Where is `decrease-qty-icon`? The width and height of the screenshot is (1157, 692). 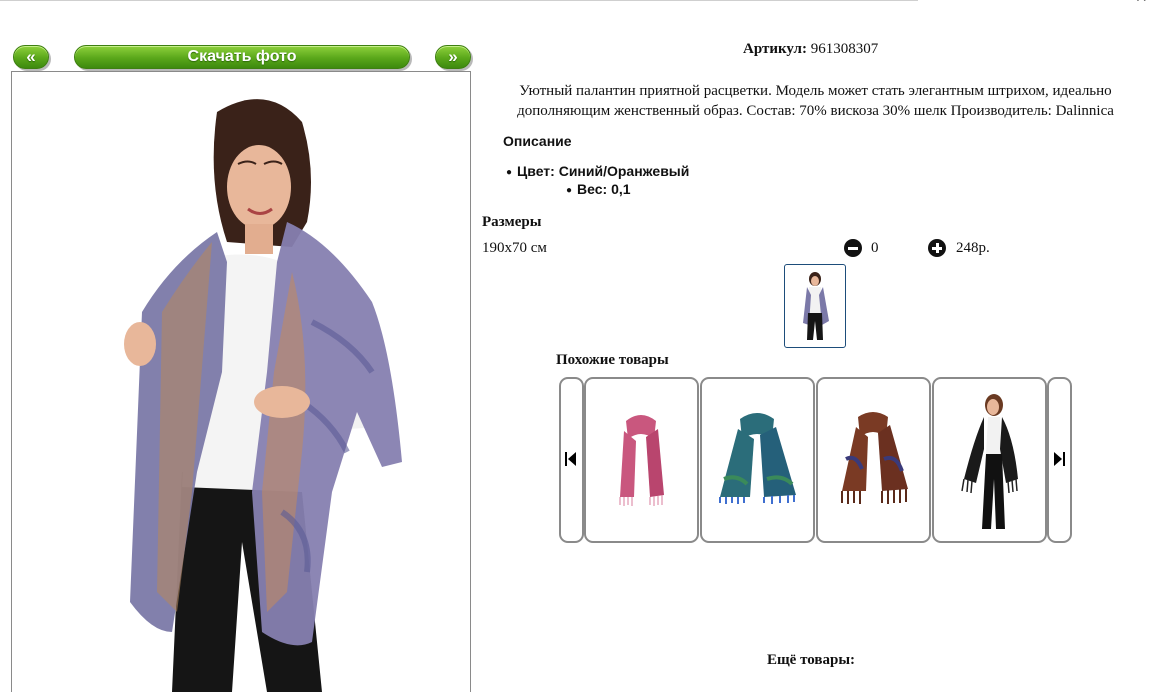
decrease-qty-icon is located at coordinates (853, 248).